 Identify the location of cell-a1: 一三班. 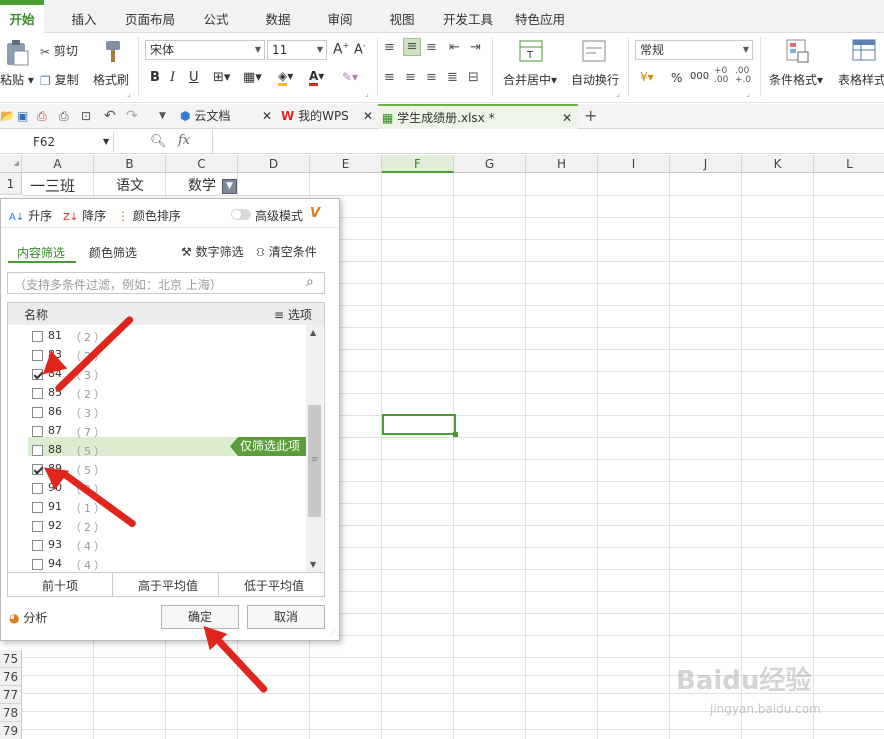
(52, 185).